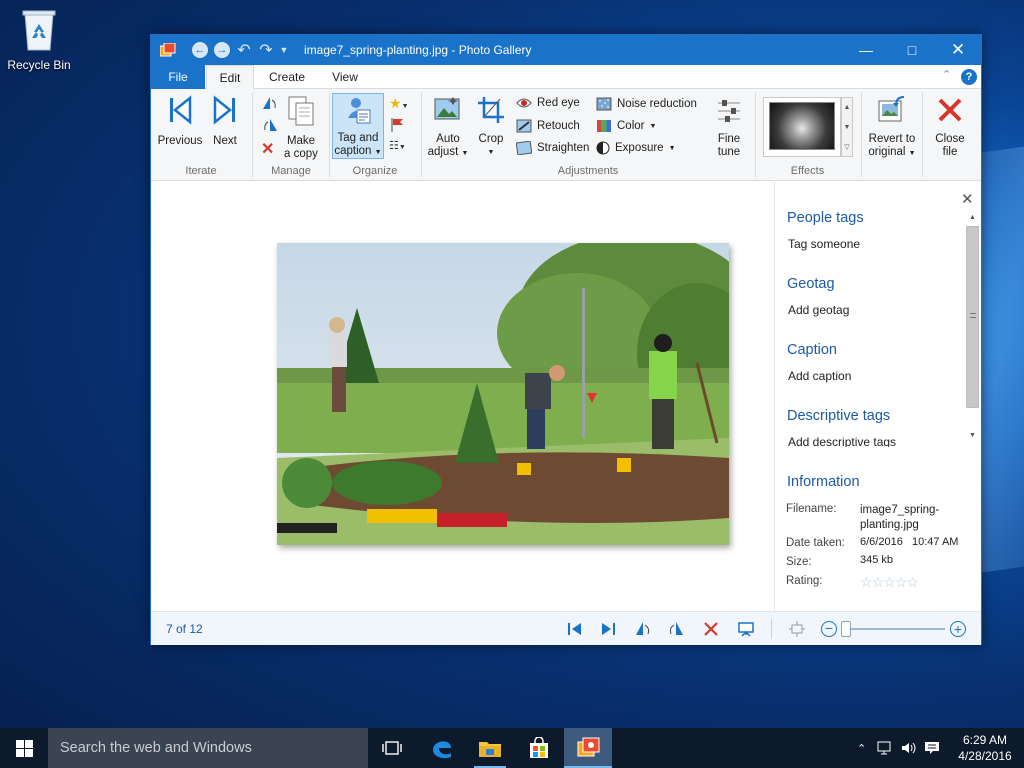 The height and width of the screenshot is (768, 1024). Describe the element at coordinates (604, 126) in the screenshot. I see `color-icon` at that location.